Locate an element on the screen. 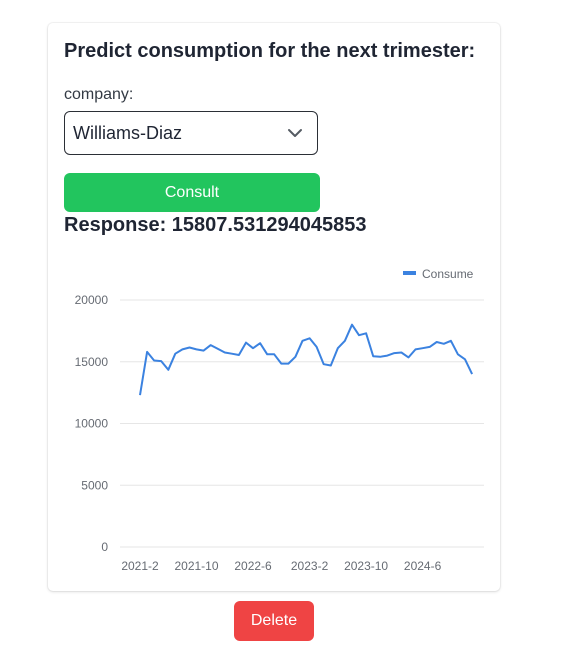 The width and height of the screenshot is (567, 663). series-line-consume is located at coordinates (306, 359).